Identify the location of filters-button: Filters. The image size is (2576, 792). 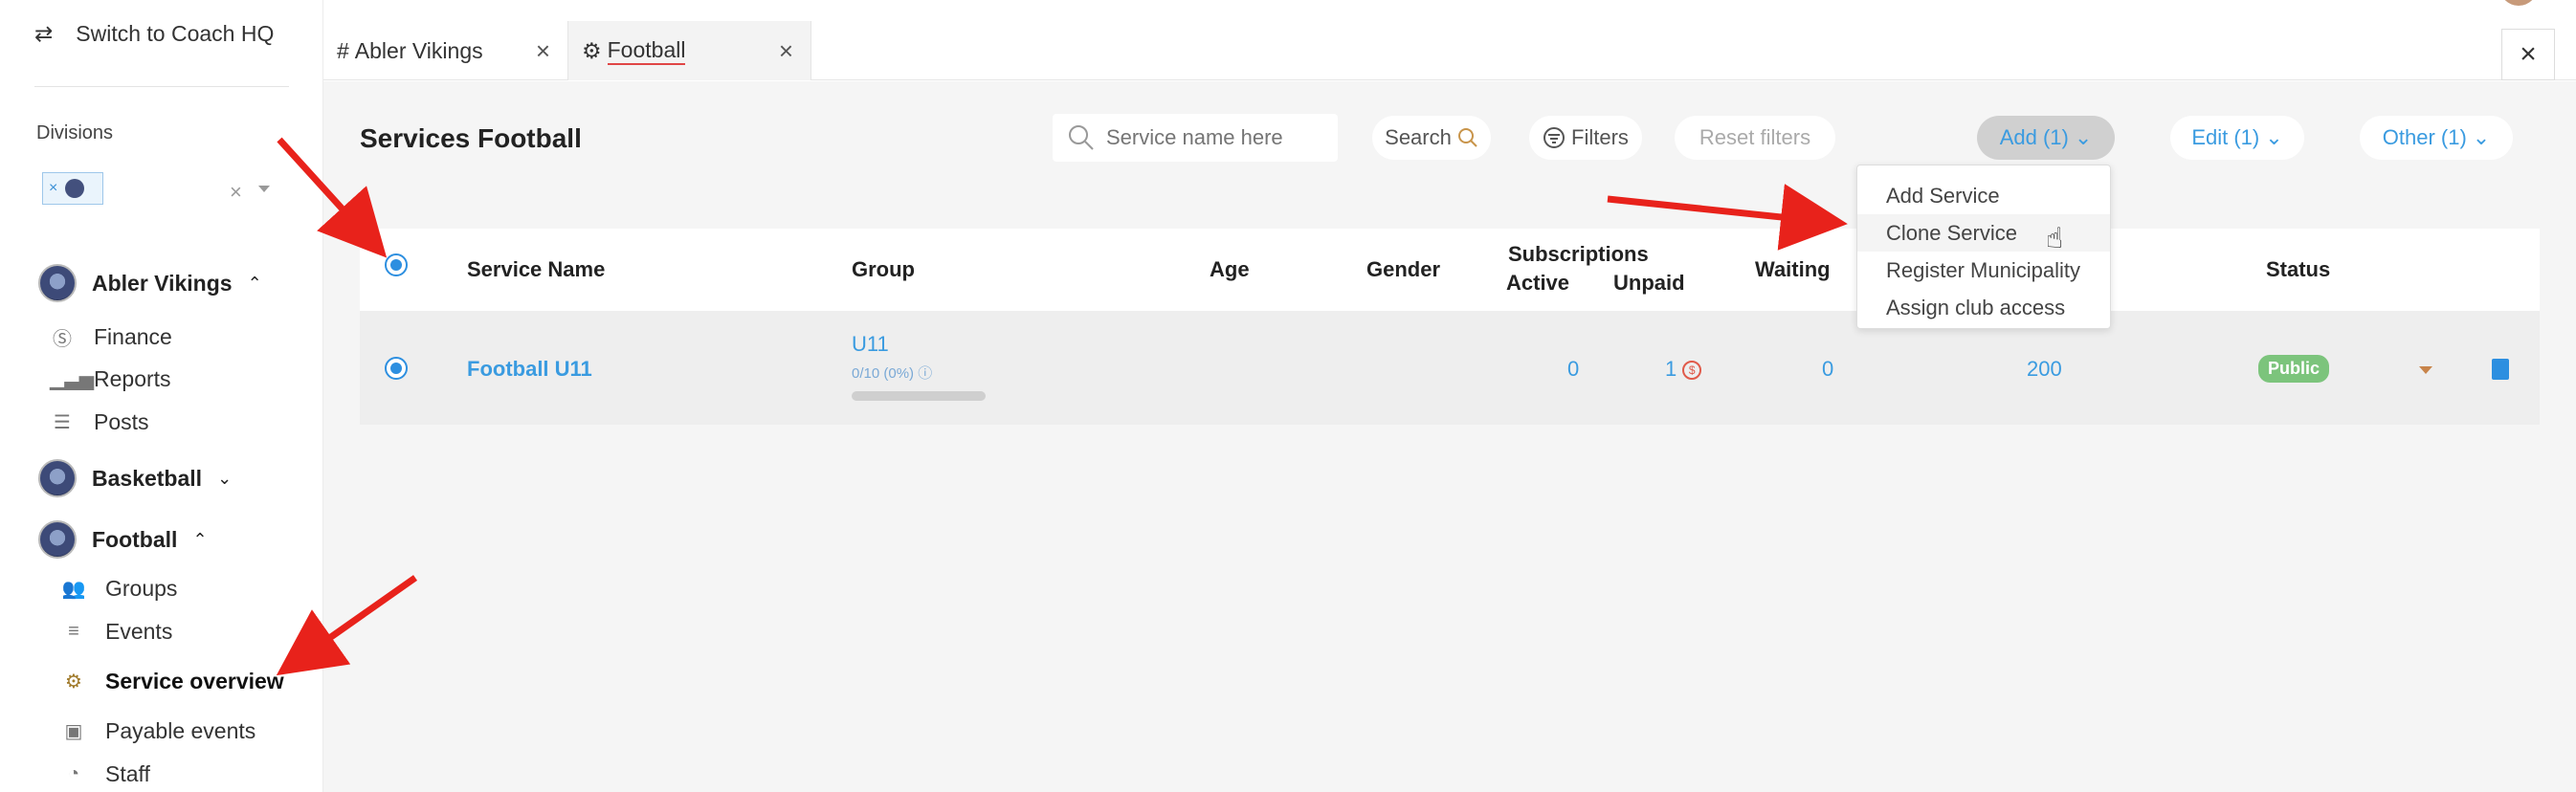
(1585, 138).